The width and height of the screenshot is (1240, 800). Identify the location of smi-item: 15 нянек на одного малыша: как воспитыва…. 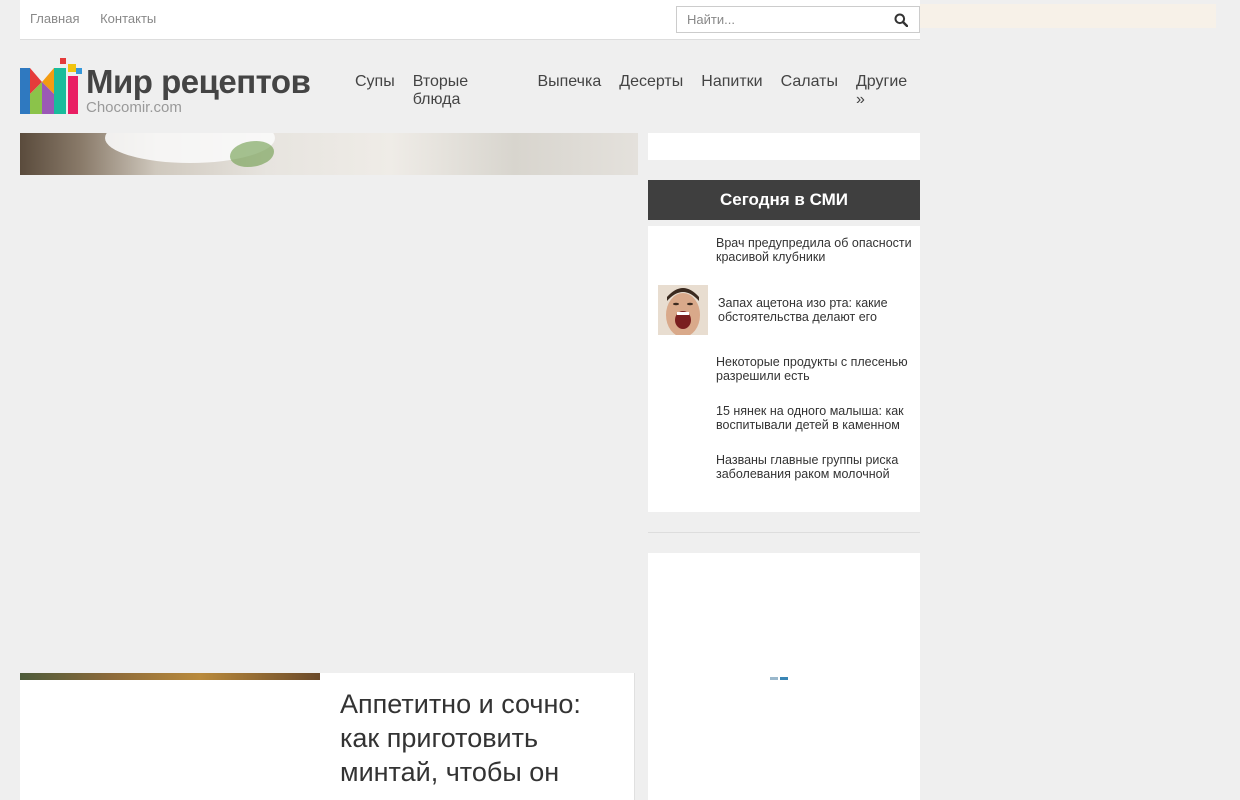
(815, 418).